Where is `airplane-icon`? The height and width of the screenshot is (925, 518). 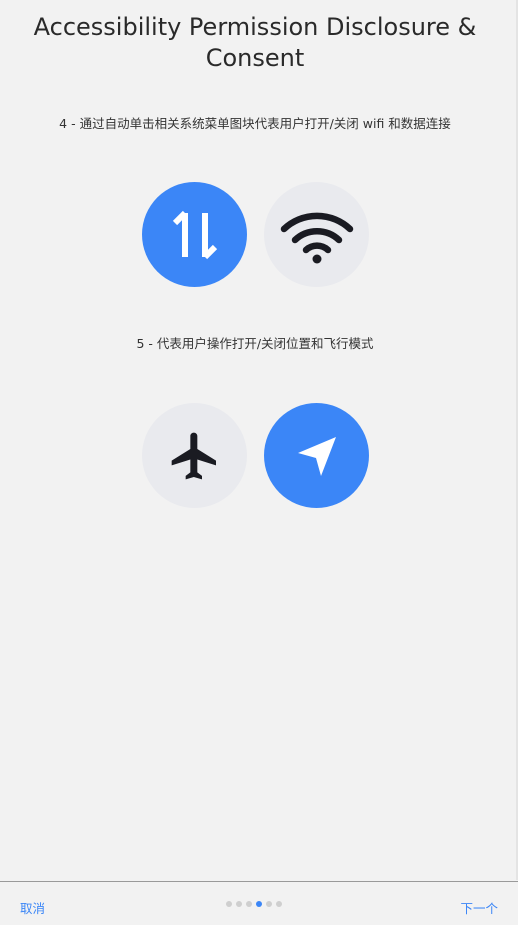
airplane-icon is located at coordinates (193, 455).